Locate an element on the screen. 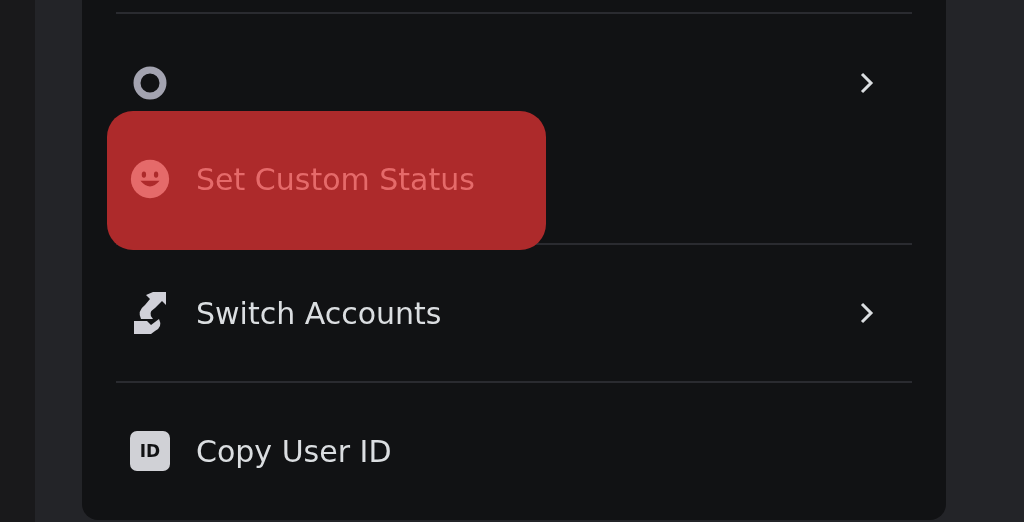 The width and height of the screenshot is (1024, 522). menu-item-label: Switch Accounts is located at coordinates (319, 313).